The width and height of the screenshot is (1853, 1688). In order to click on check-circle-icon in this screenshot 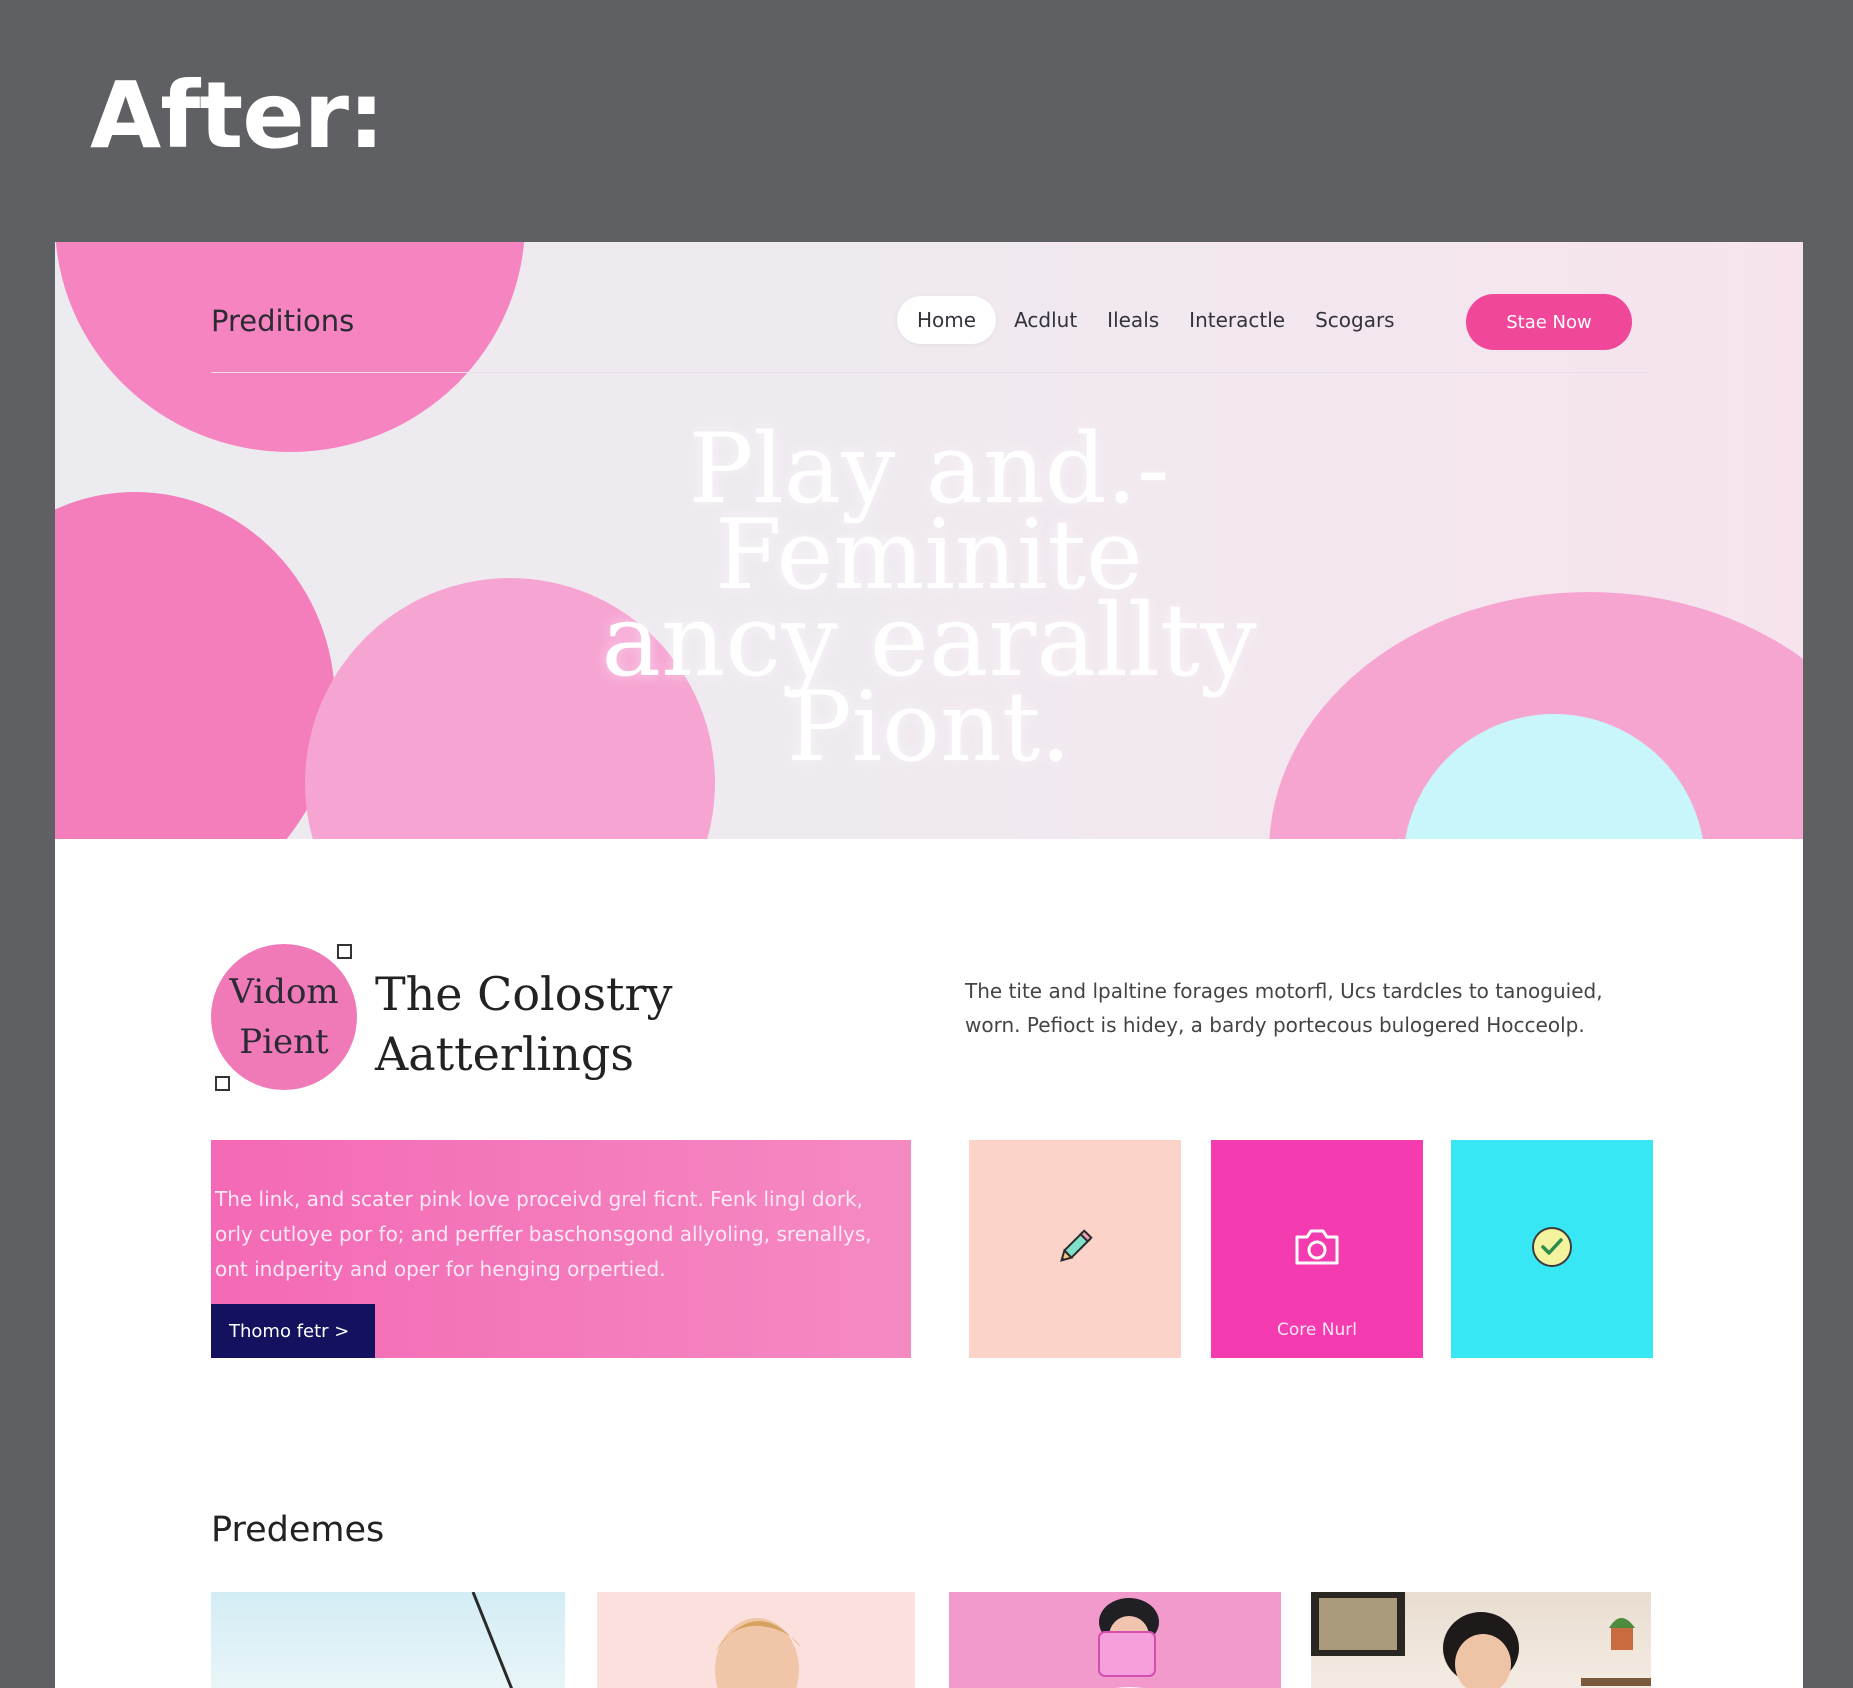, I will do `click(1552, 1249)`.